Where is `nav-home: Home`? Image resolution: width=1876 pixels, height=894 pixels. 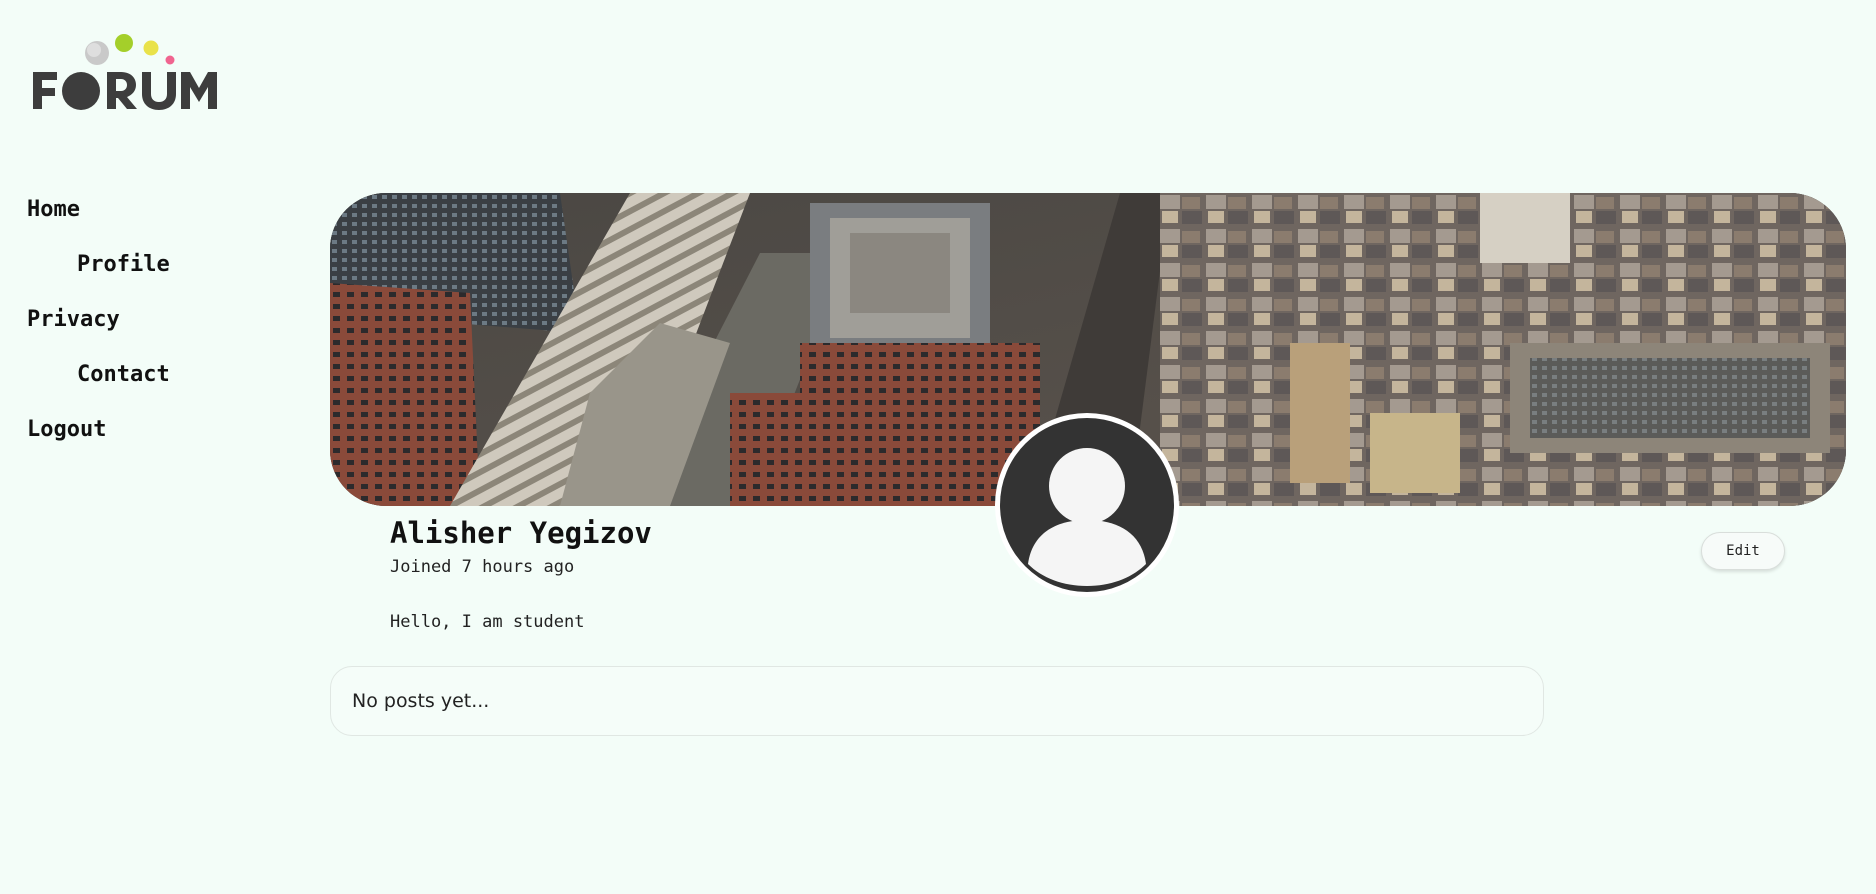 nav-home: Home is located at coordinates (152, 220).